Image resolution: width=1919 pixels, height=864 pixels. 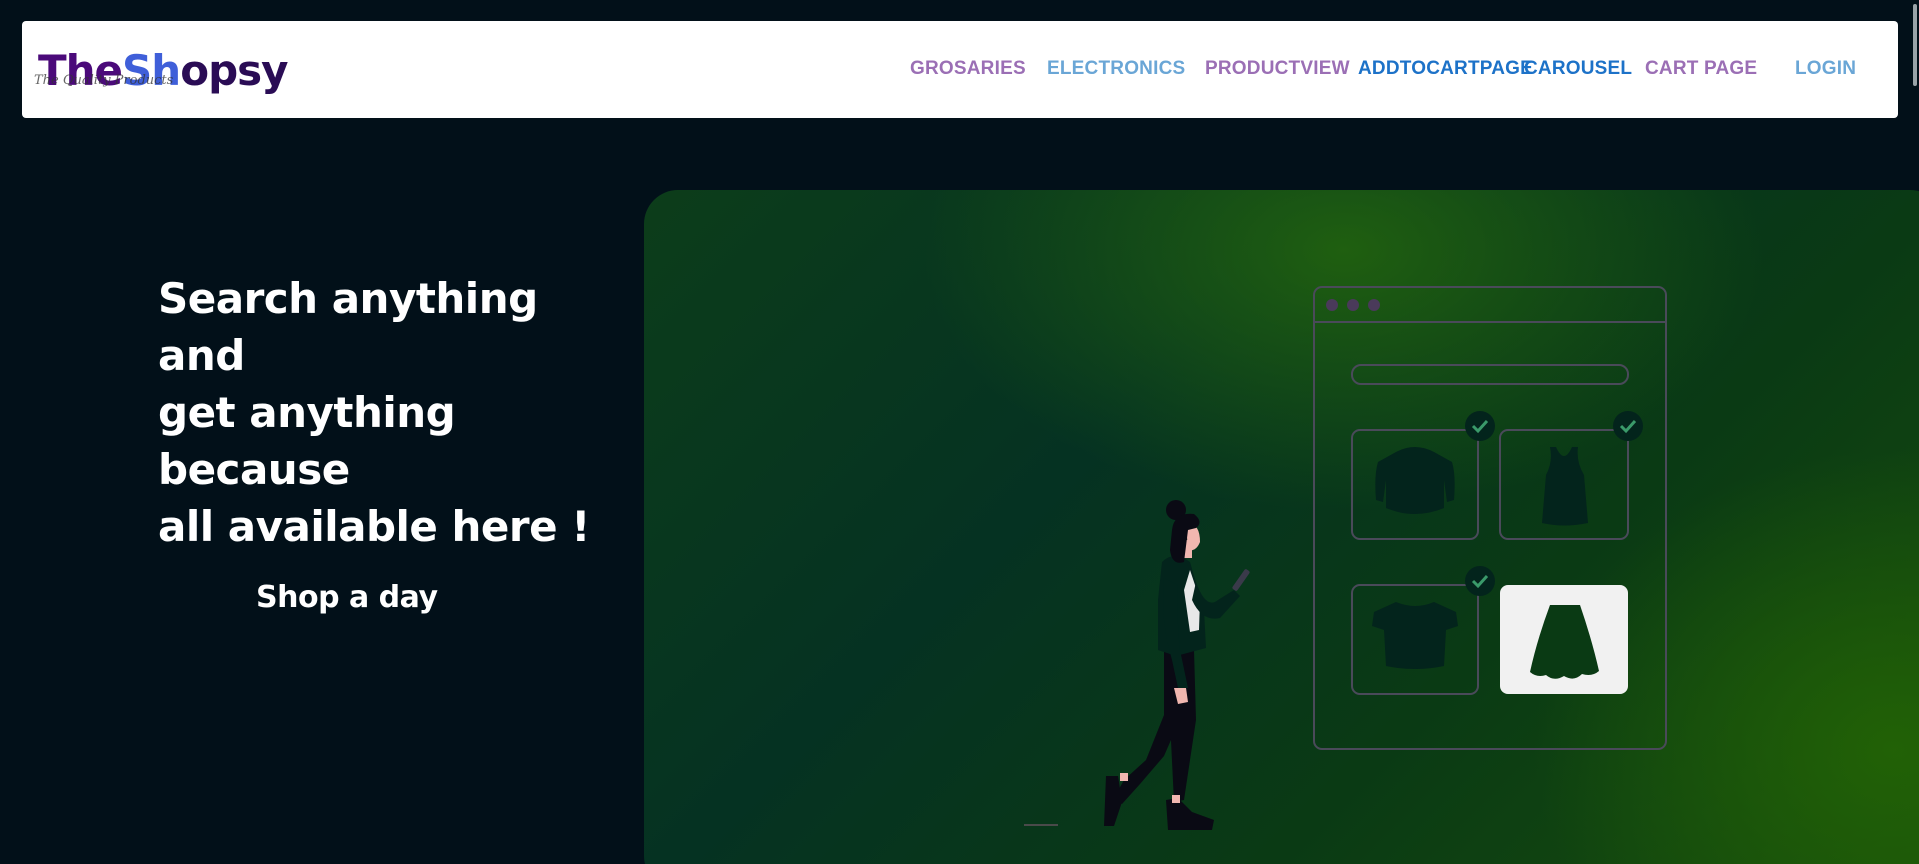 I want to click on hero-line-5: all available here !, so click(x=374, y=526).